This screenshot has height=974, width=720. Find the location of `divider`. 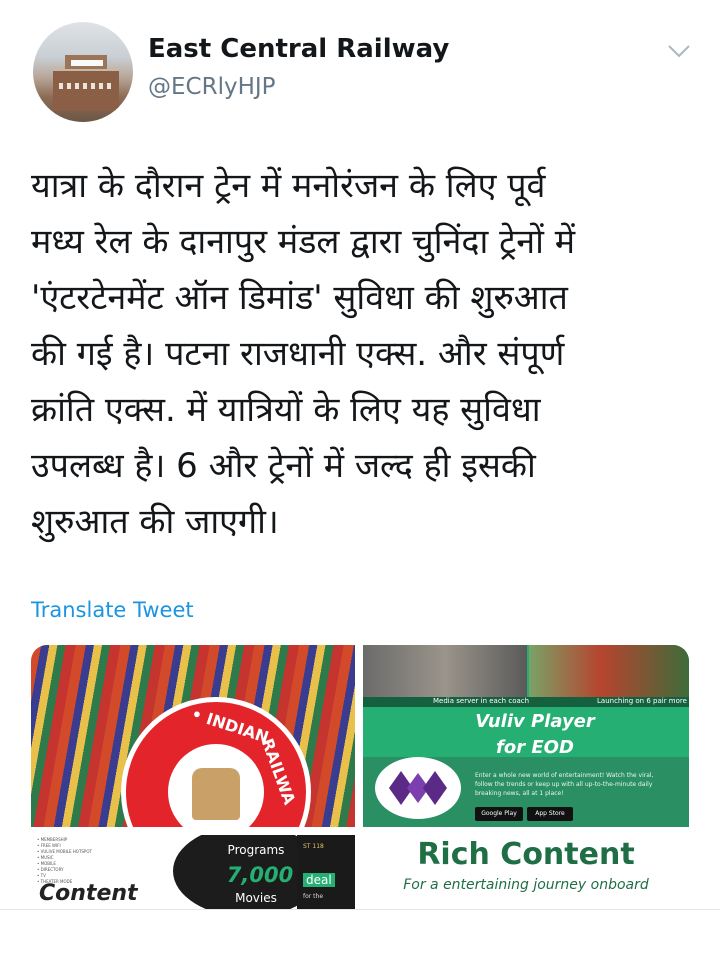

divider is located at coordinates (360, 909).